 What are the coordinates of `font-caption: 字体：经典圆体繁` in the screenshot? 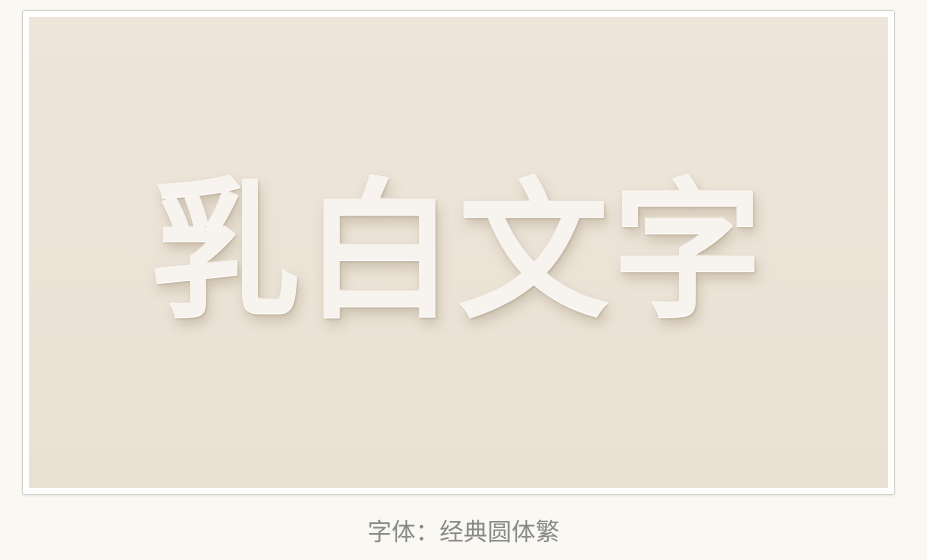 It's located at (463, 532).